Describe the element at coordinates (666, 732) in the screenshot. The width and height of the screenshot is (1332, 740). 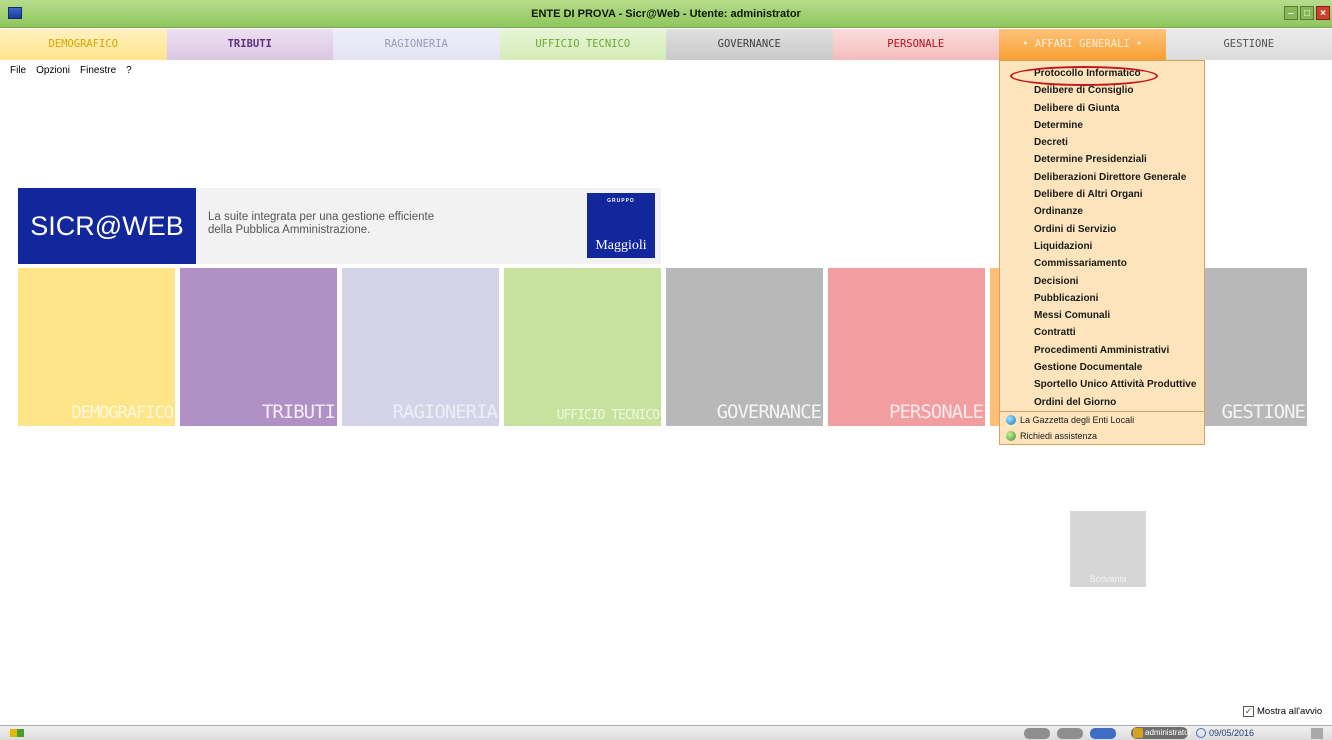
I see `status-bar: administrator 09/05/2016` at that location.